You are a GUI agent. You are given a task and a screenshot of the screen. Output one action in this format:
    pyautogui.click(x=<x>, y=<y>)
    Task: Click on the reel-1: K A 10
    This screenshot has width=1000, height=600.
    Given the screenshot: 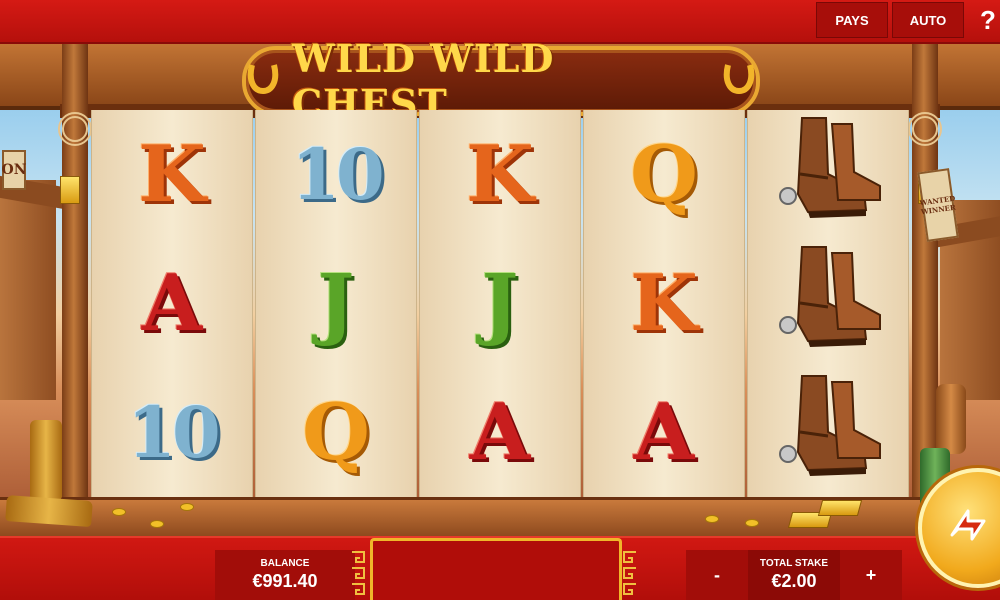 What is the action you would take?
    pyautogui.click(x=172, y=303)
    